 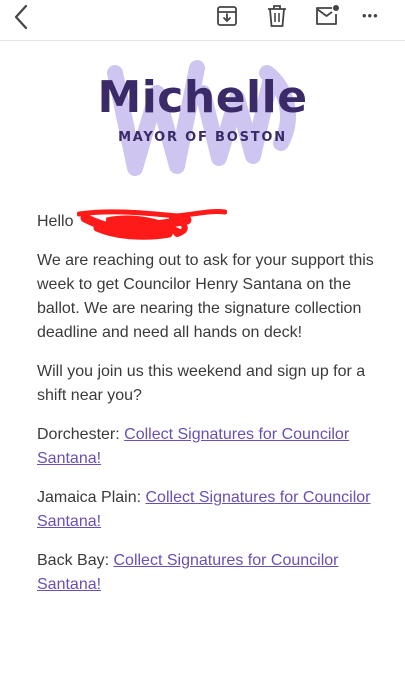 What do you see at coordinates (202, 20) in the screenshot?
I see `email-toolbar: •••` at bounding box center [202, 20].